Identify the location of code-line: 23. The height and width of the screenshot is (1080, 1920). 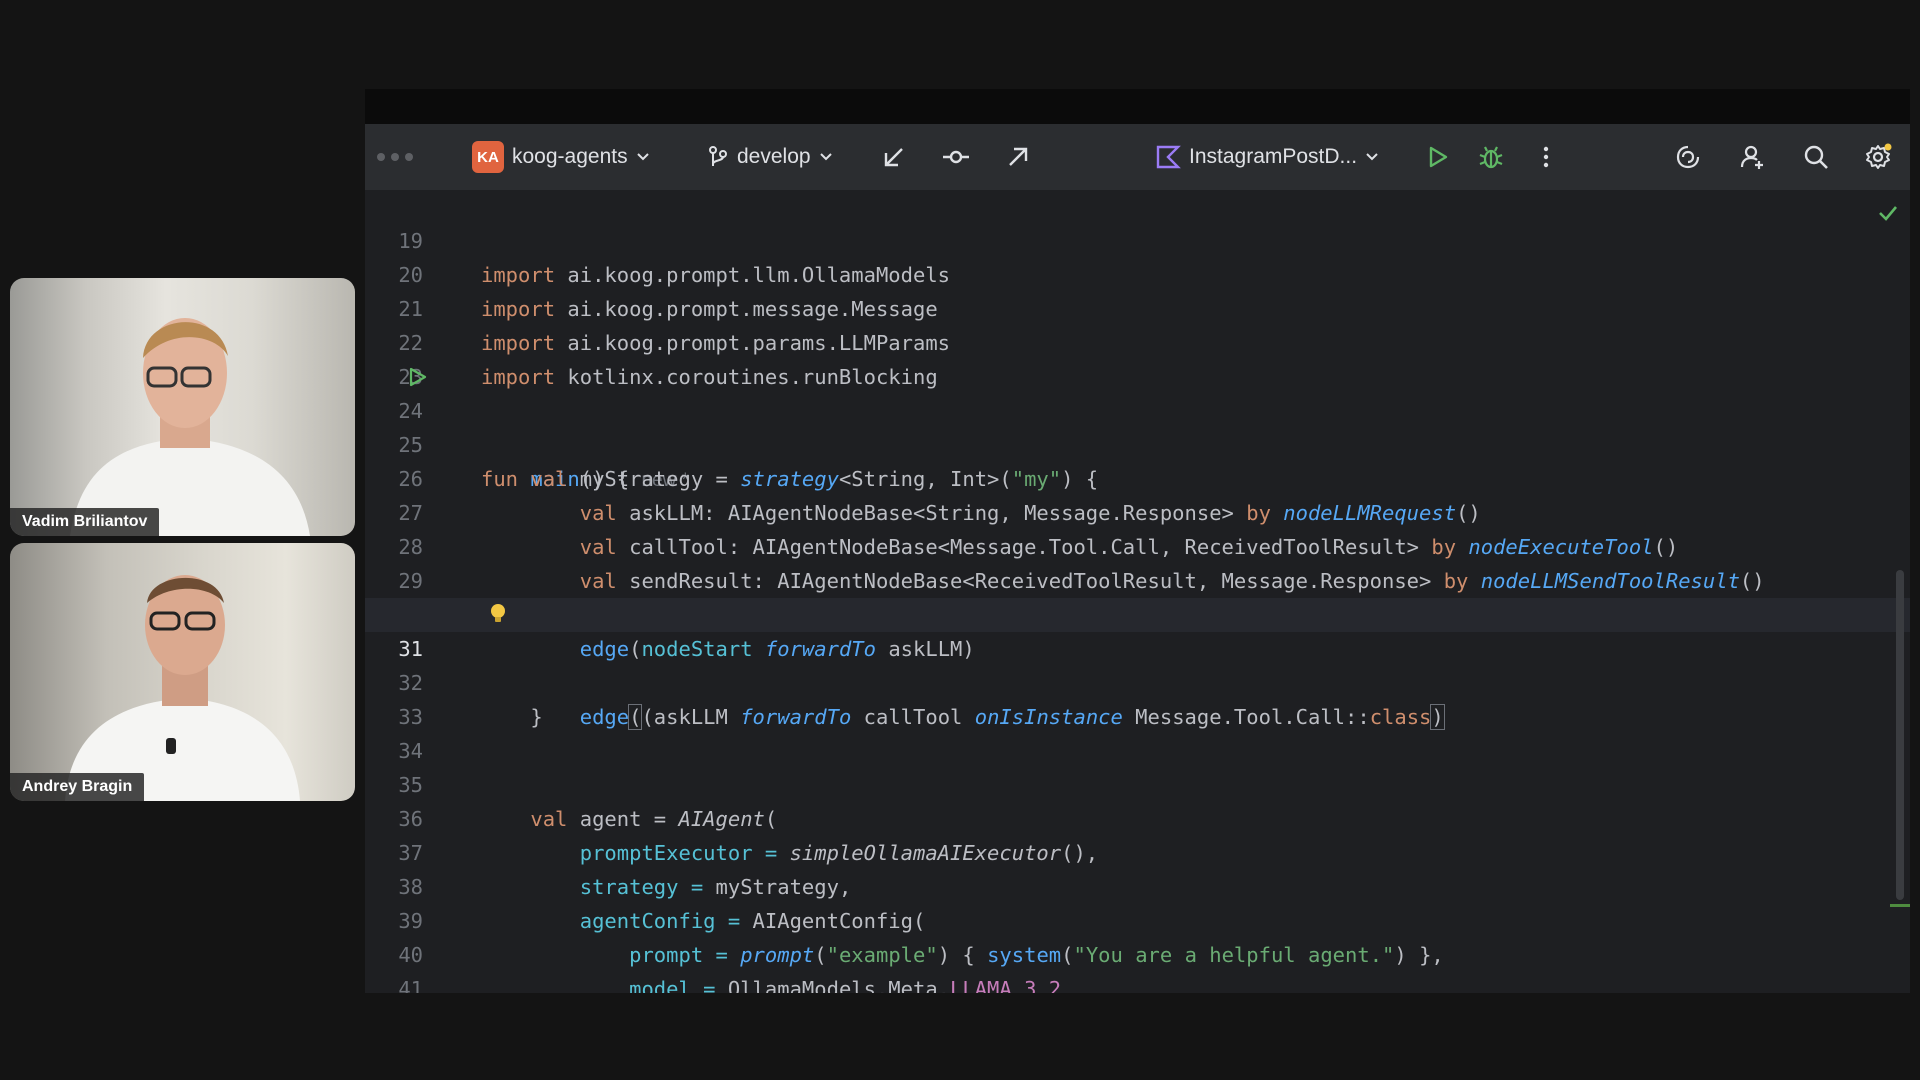
(1137, 357).